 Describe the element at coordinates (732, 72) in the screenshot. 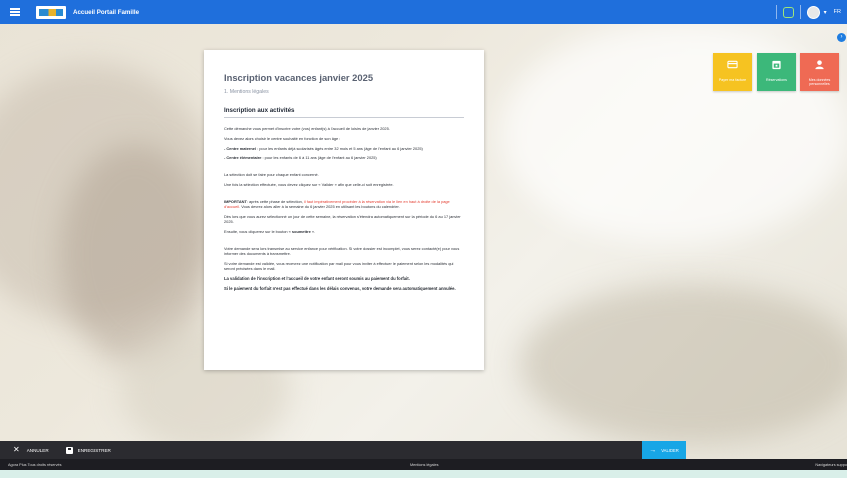

I see `tile-payer-facture: Payer ma facture` at that location.